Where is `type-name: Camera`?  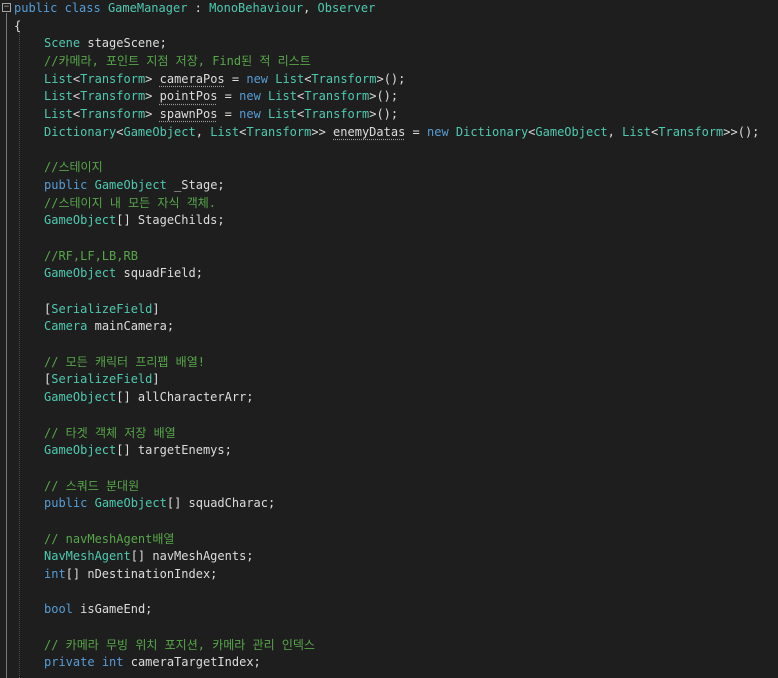
type-name: Camera is located at coordinates (66, 326).